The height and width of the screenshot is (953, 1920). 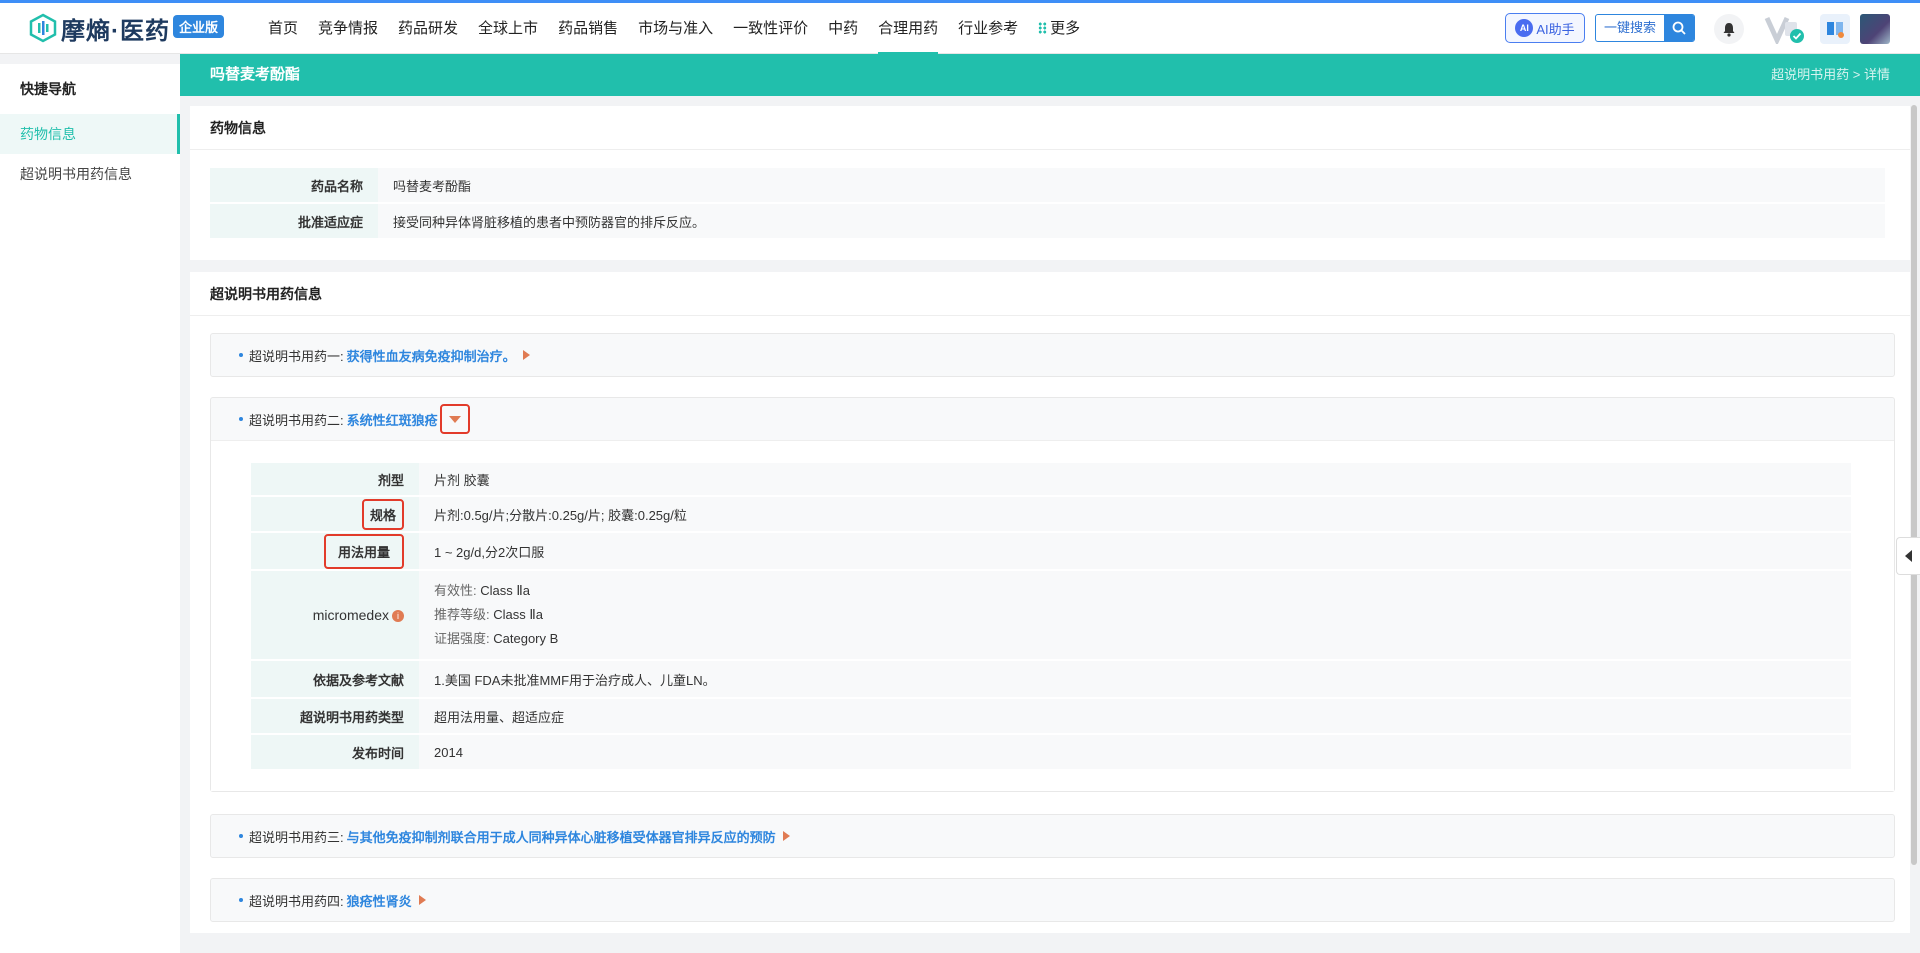 I want to click on table-row: 超说明书用药类型 超用法用量、超适应症, so click(x=1051, y=716).